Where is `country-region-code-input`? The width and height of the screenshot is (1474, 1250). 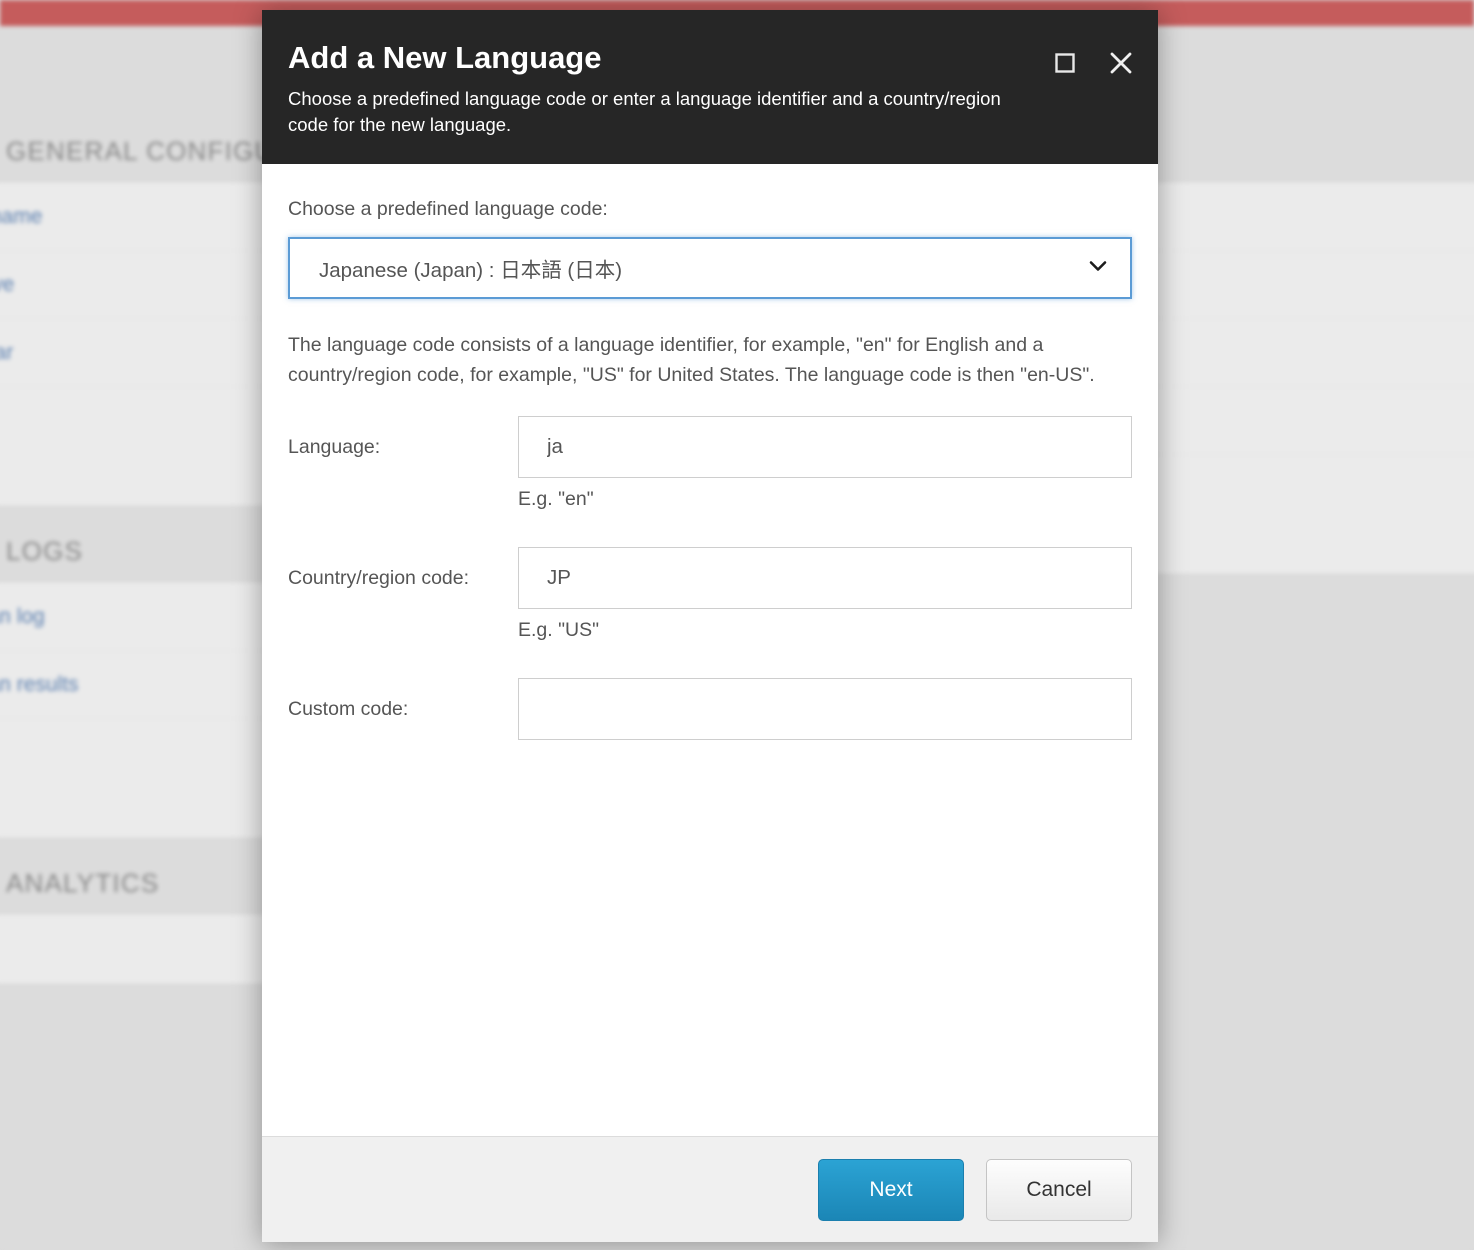
country-region-code-input is located at coordinates (825, 578).